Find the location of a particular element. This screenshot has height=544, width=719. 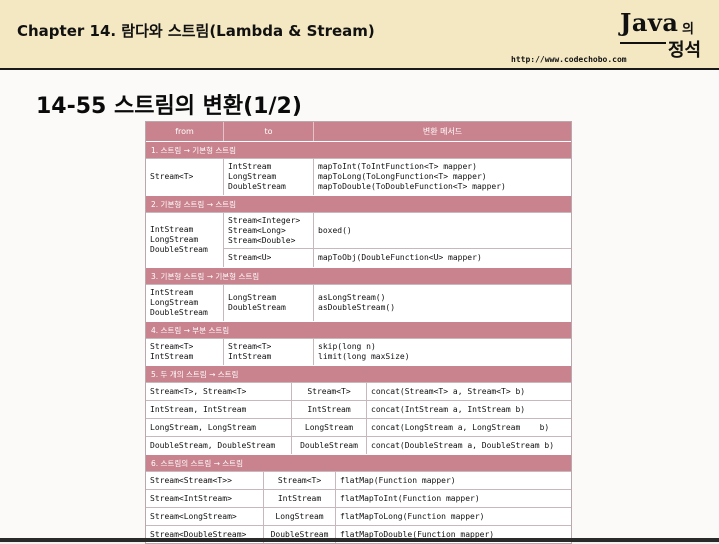

cell-from: Stream<T> is located at coordinates (185, 177).